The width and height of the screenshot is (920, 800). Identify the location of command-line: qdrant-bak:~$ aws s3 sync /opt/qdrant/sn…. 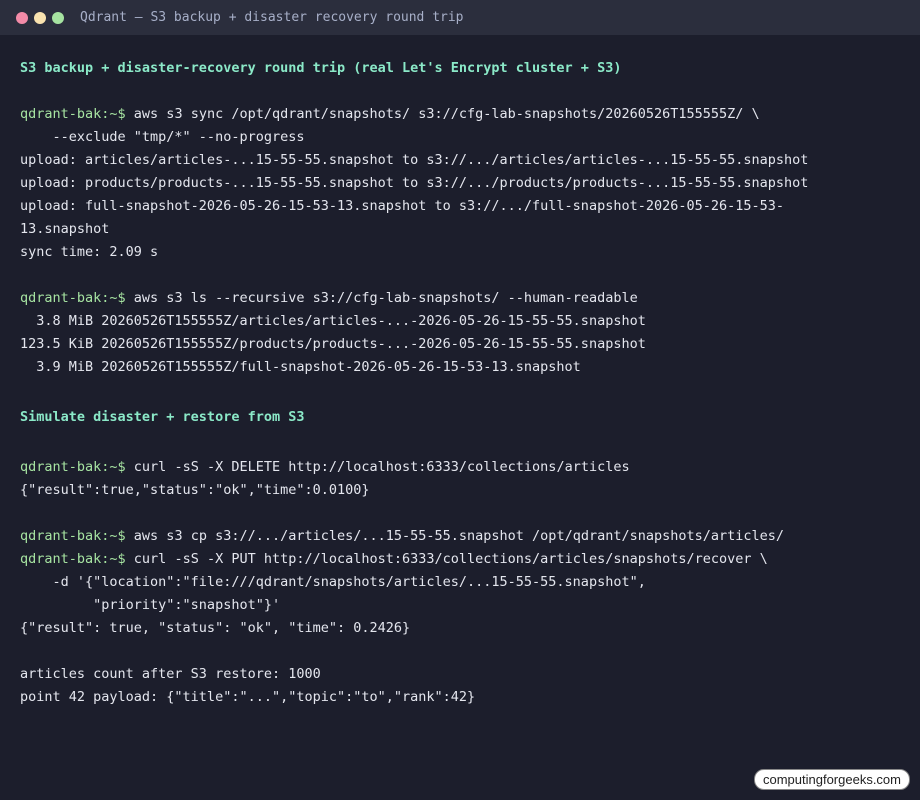
(460, 114).